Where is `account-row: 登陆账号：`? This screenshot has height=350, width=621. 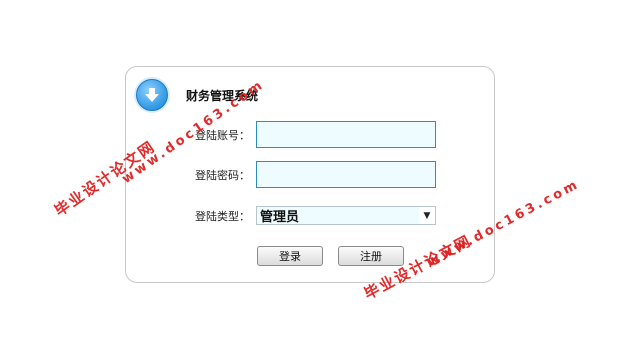 account-row: 登陆账号： is located at coordinates (306, 134).